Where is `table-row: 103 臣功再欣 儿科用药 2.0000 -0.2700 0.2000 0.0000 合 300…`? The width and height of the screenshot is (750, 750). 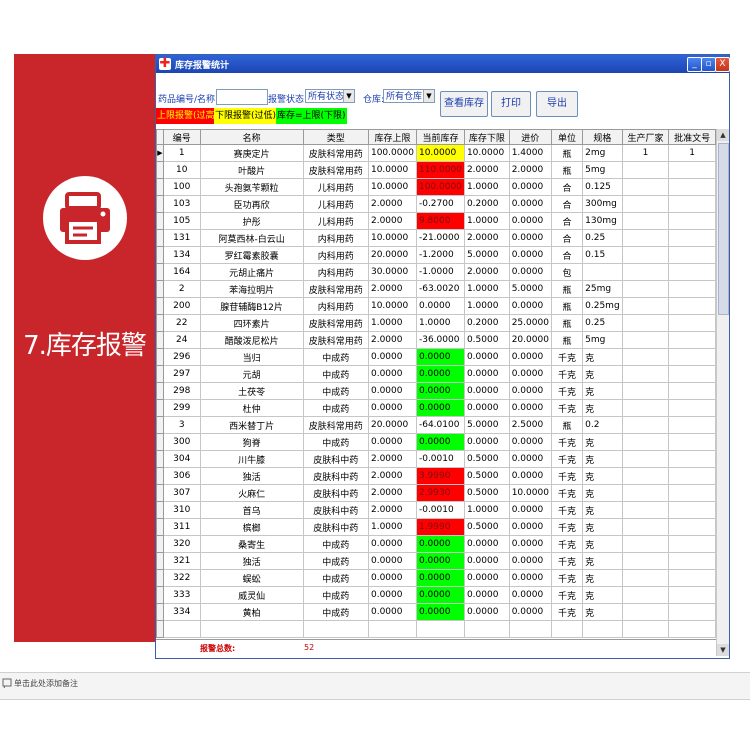 table-row: 103 臣功再欣 儿科用药 2.0000 -0.2700 0.2000 0.0000 合 300… is located at coordinates (436, 204).